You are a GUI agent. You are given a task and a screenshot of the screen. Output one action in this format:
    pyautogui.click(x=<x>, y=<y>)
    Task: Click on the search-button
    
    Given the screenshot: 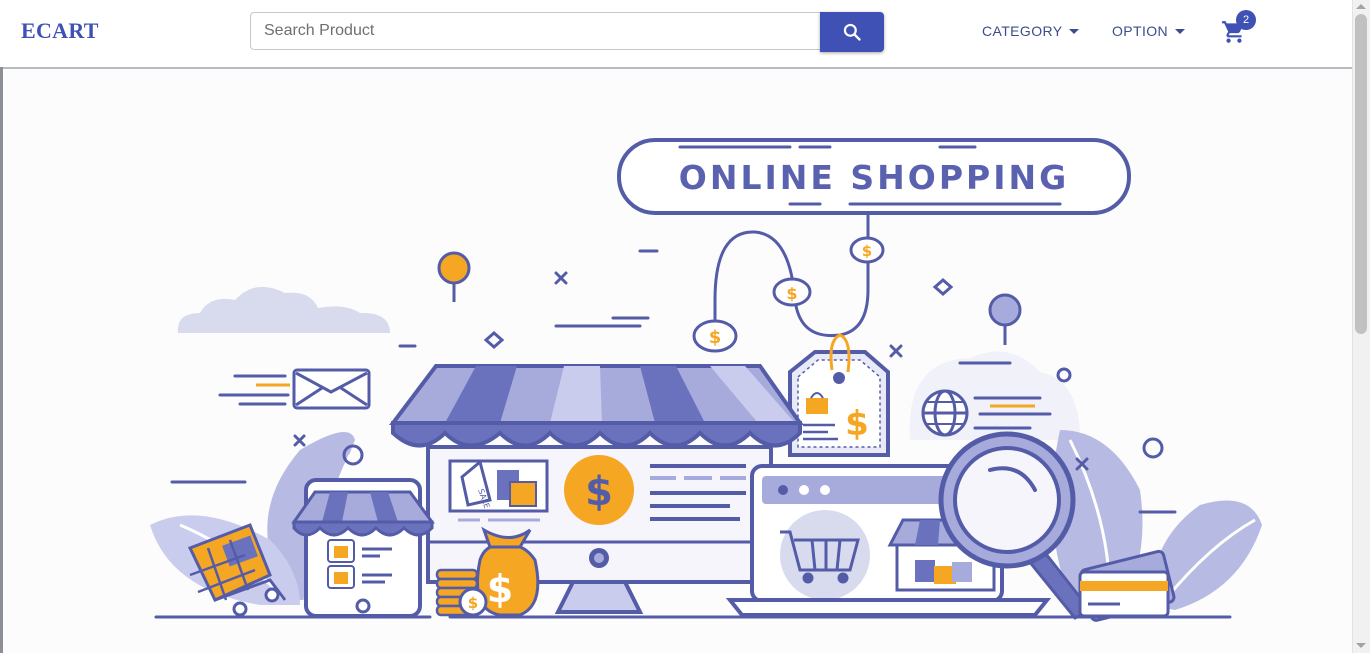 What is the action you would take?
    pyautogui.click(x=852, y=32)
    